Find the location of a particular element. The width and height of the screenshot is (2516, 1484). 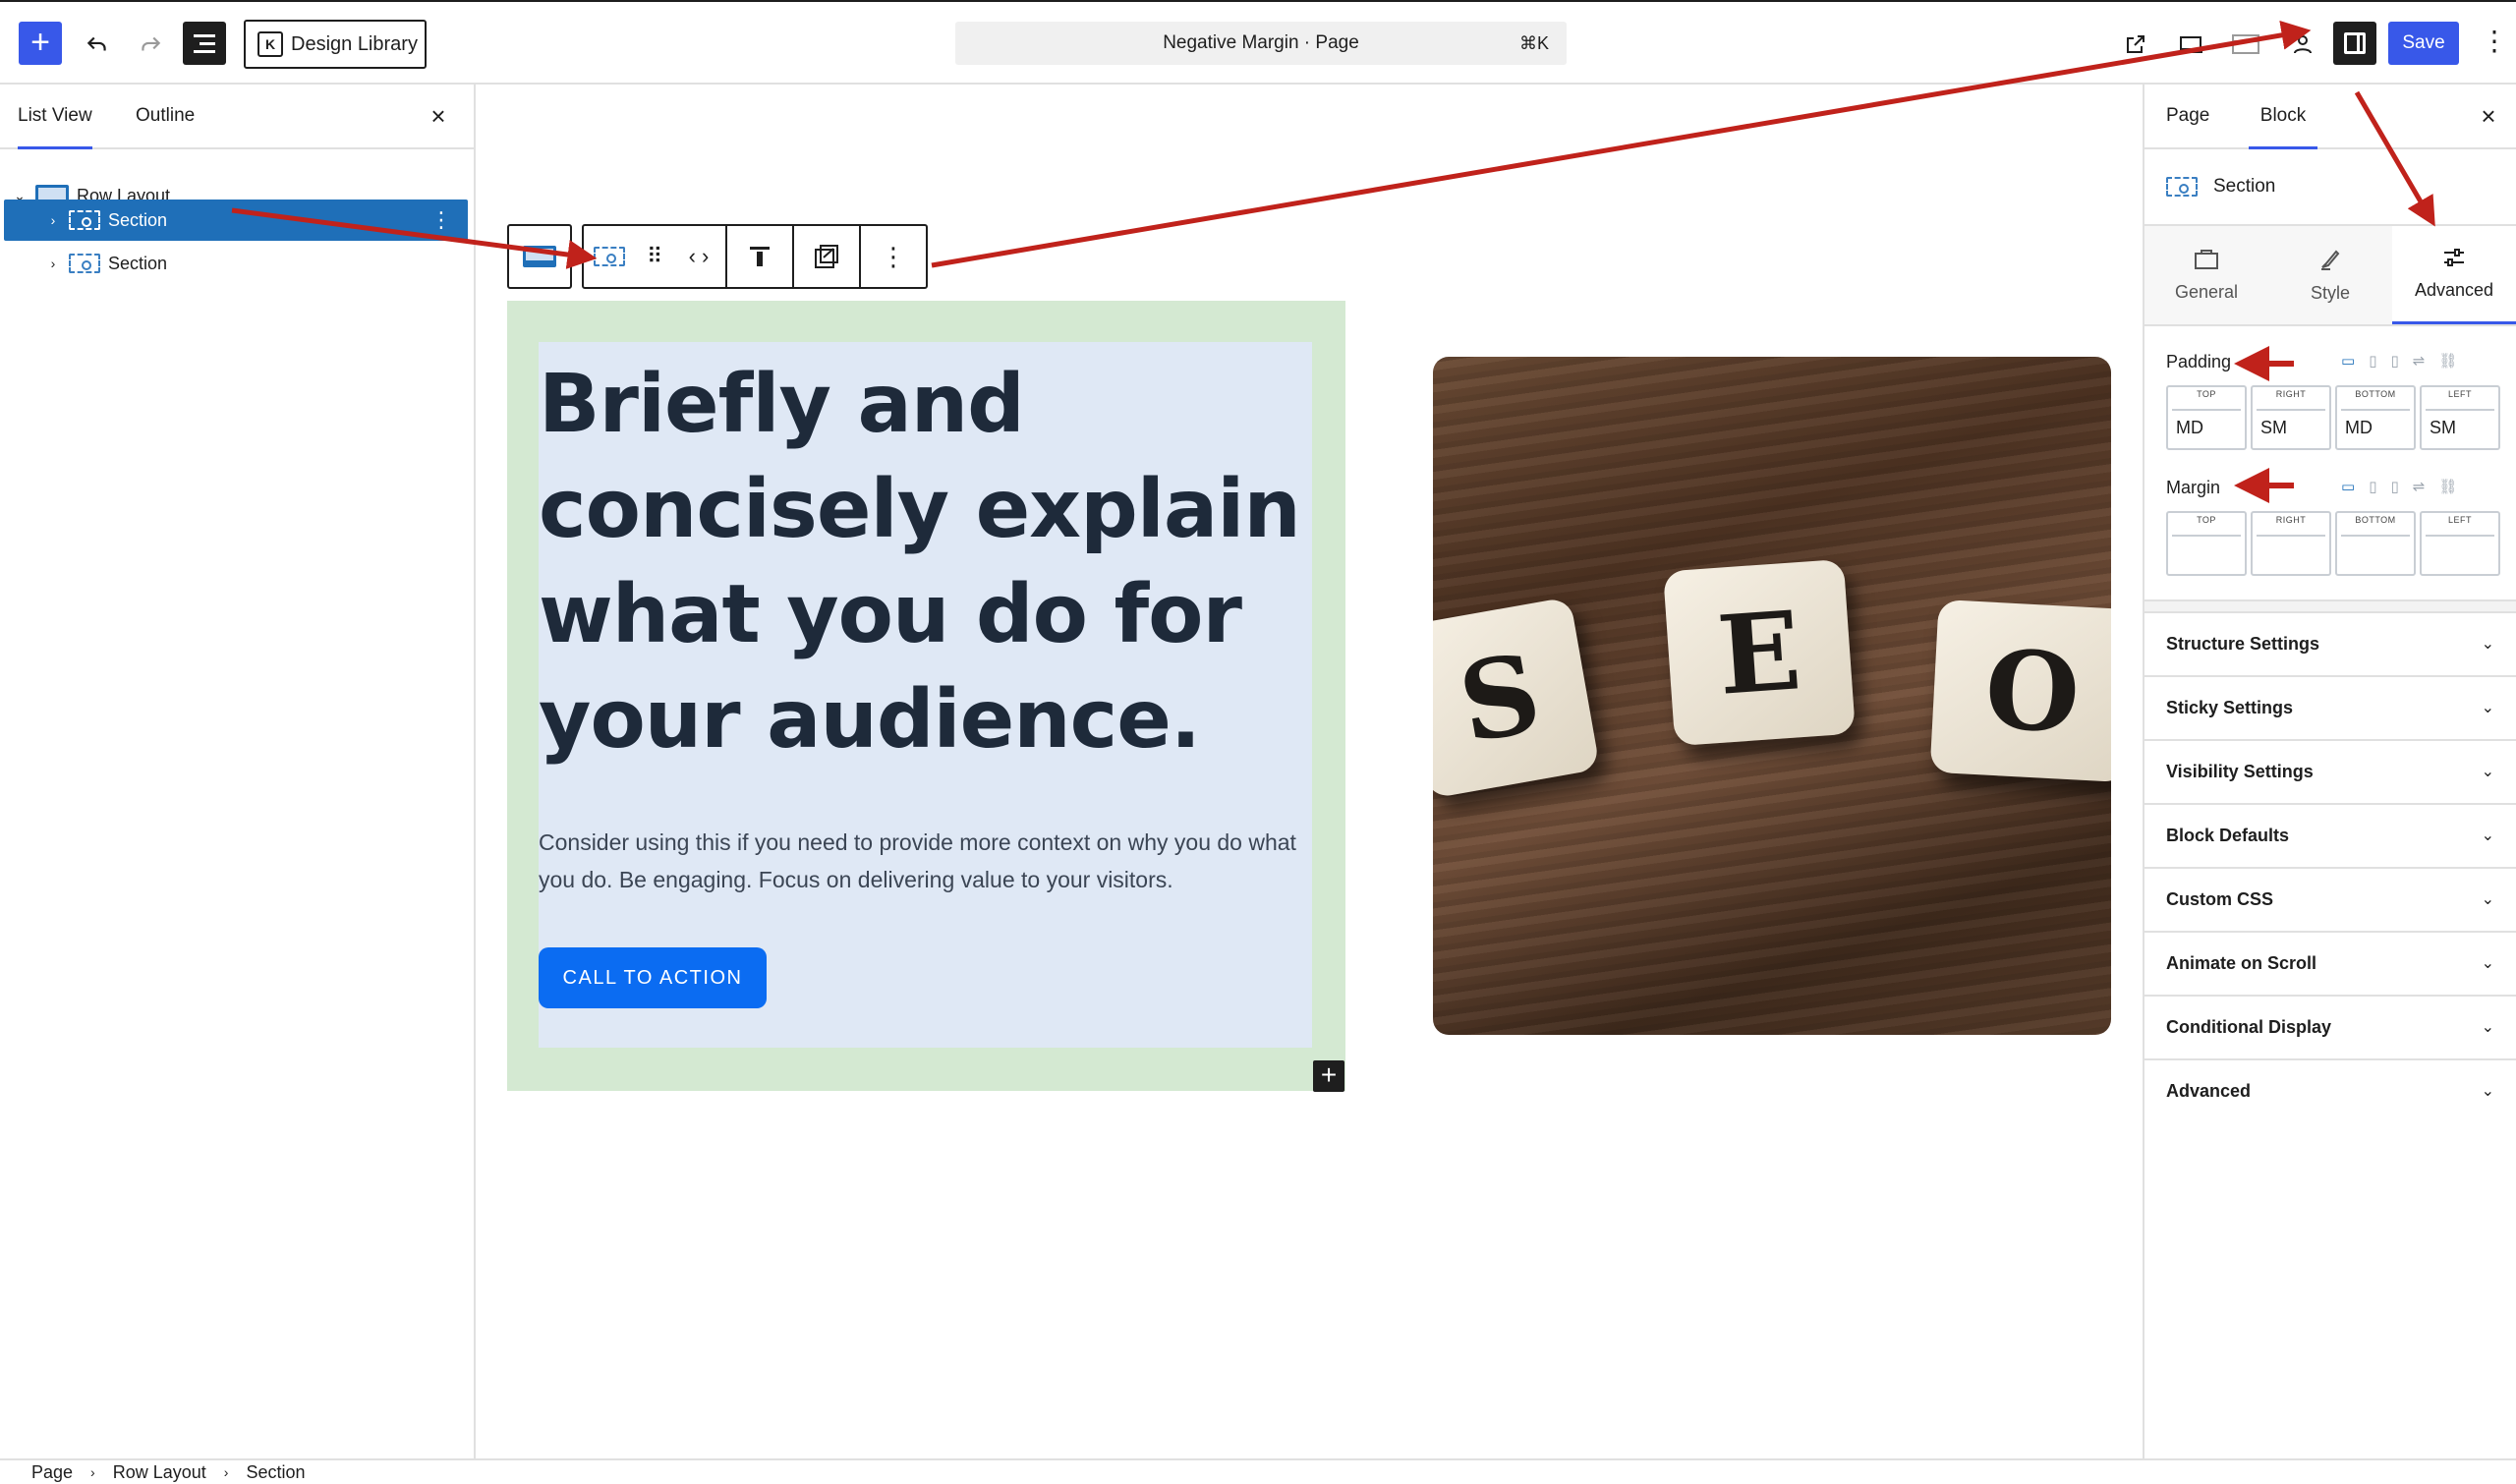

margin-bottom-field: BOTTOM is located at coordinates (2375, 543).